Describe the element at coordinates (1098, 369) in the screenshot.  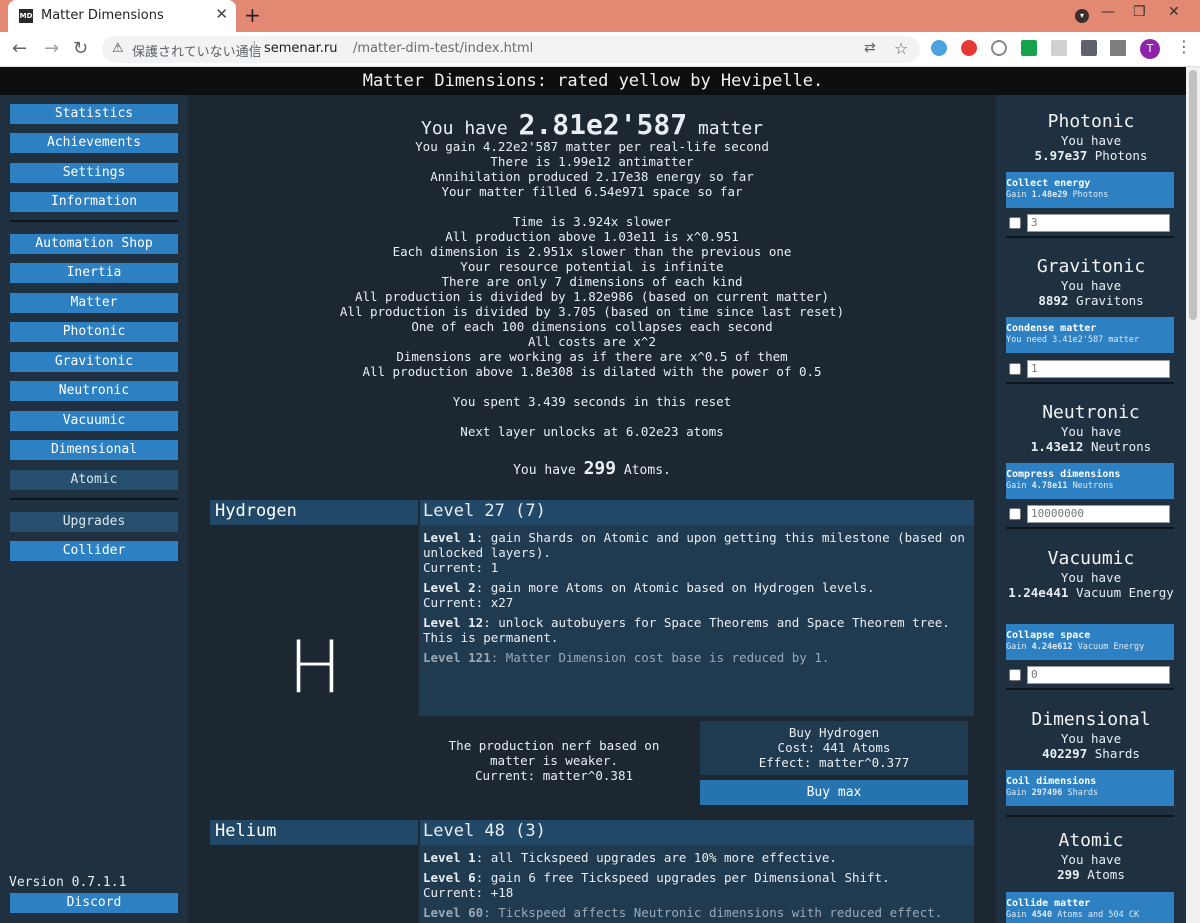
I see `autobuyer-input: 1` at that location.